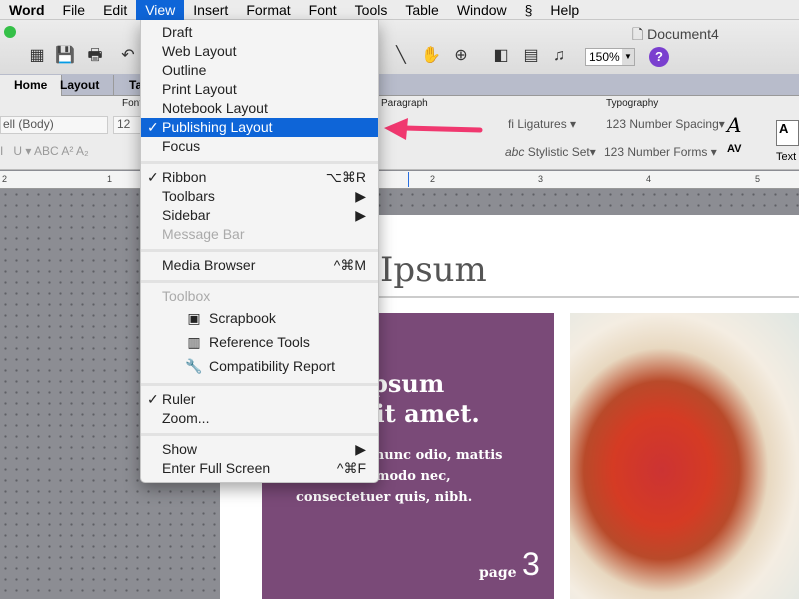 This screenshot has height=599, width=799. Describe the element at coordinates (758, 179) in the screenshot. I see `ruler-mark: 5` at that location.